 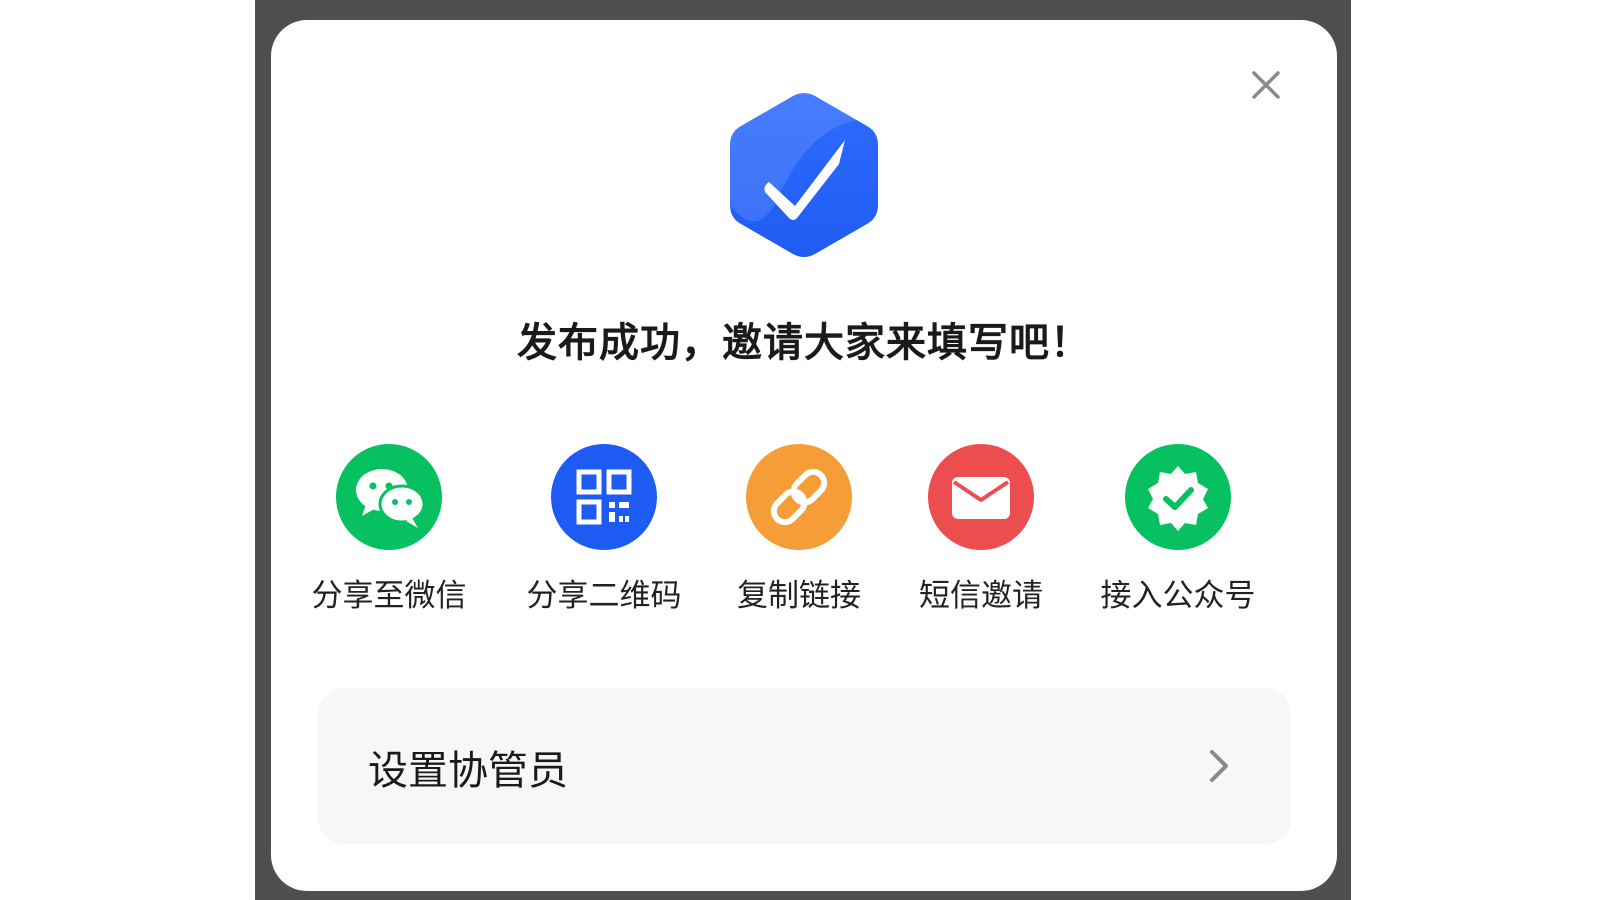 What do you see at coordinates (1219, 766) in the screenshot?
I see `chevron-right-icon` at bounding box center [1219, 766].